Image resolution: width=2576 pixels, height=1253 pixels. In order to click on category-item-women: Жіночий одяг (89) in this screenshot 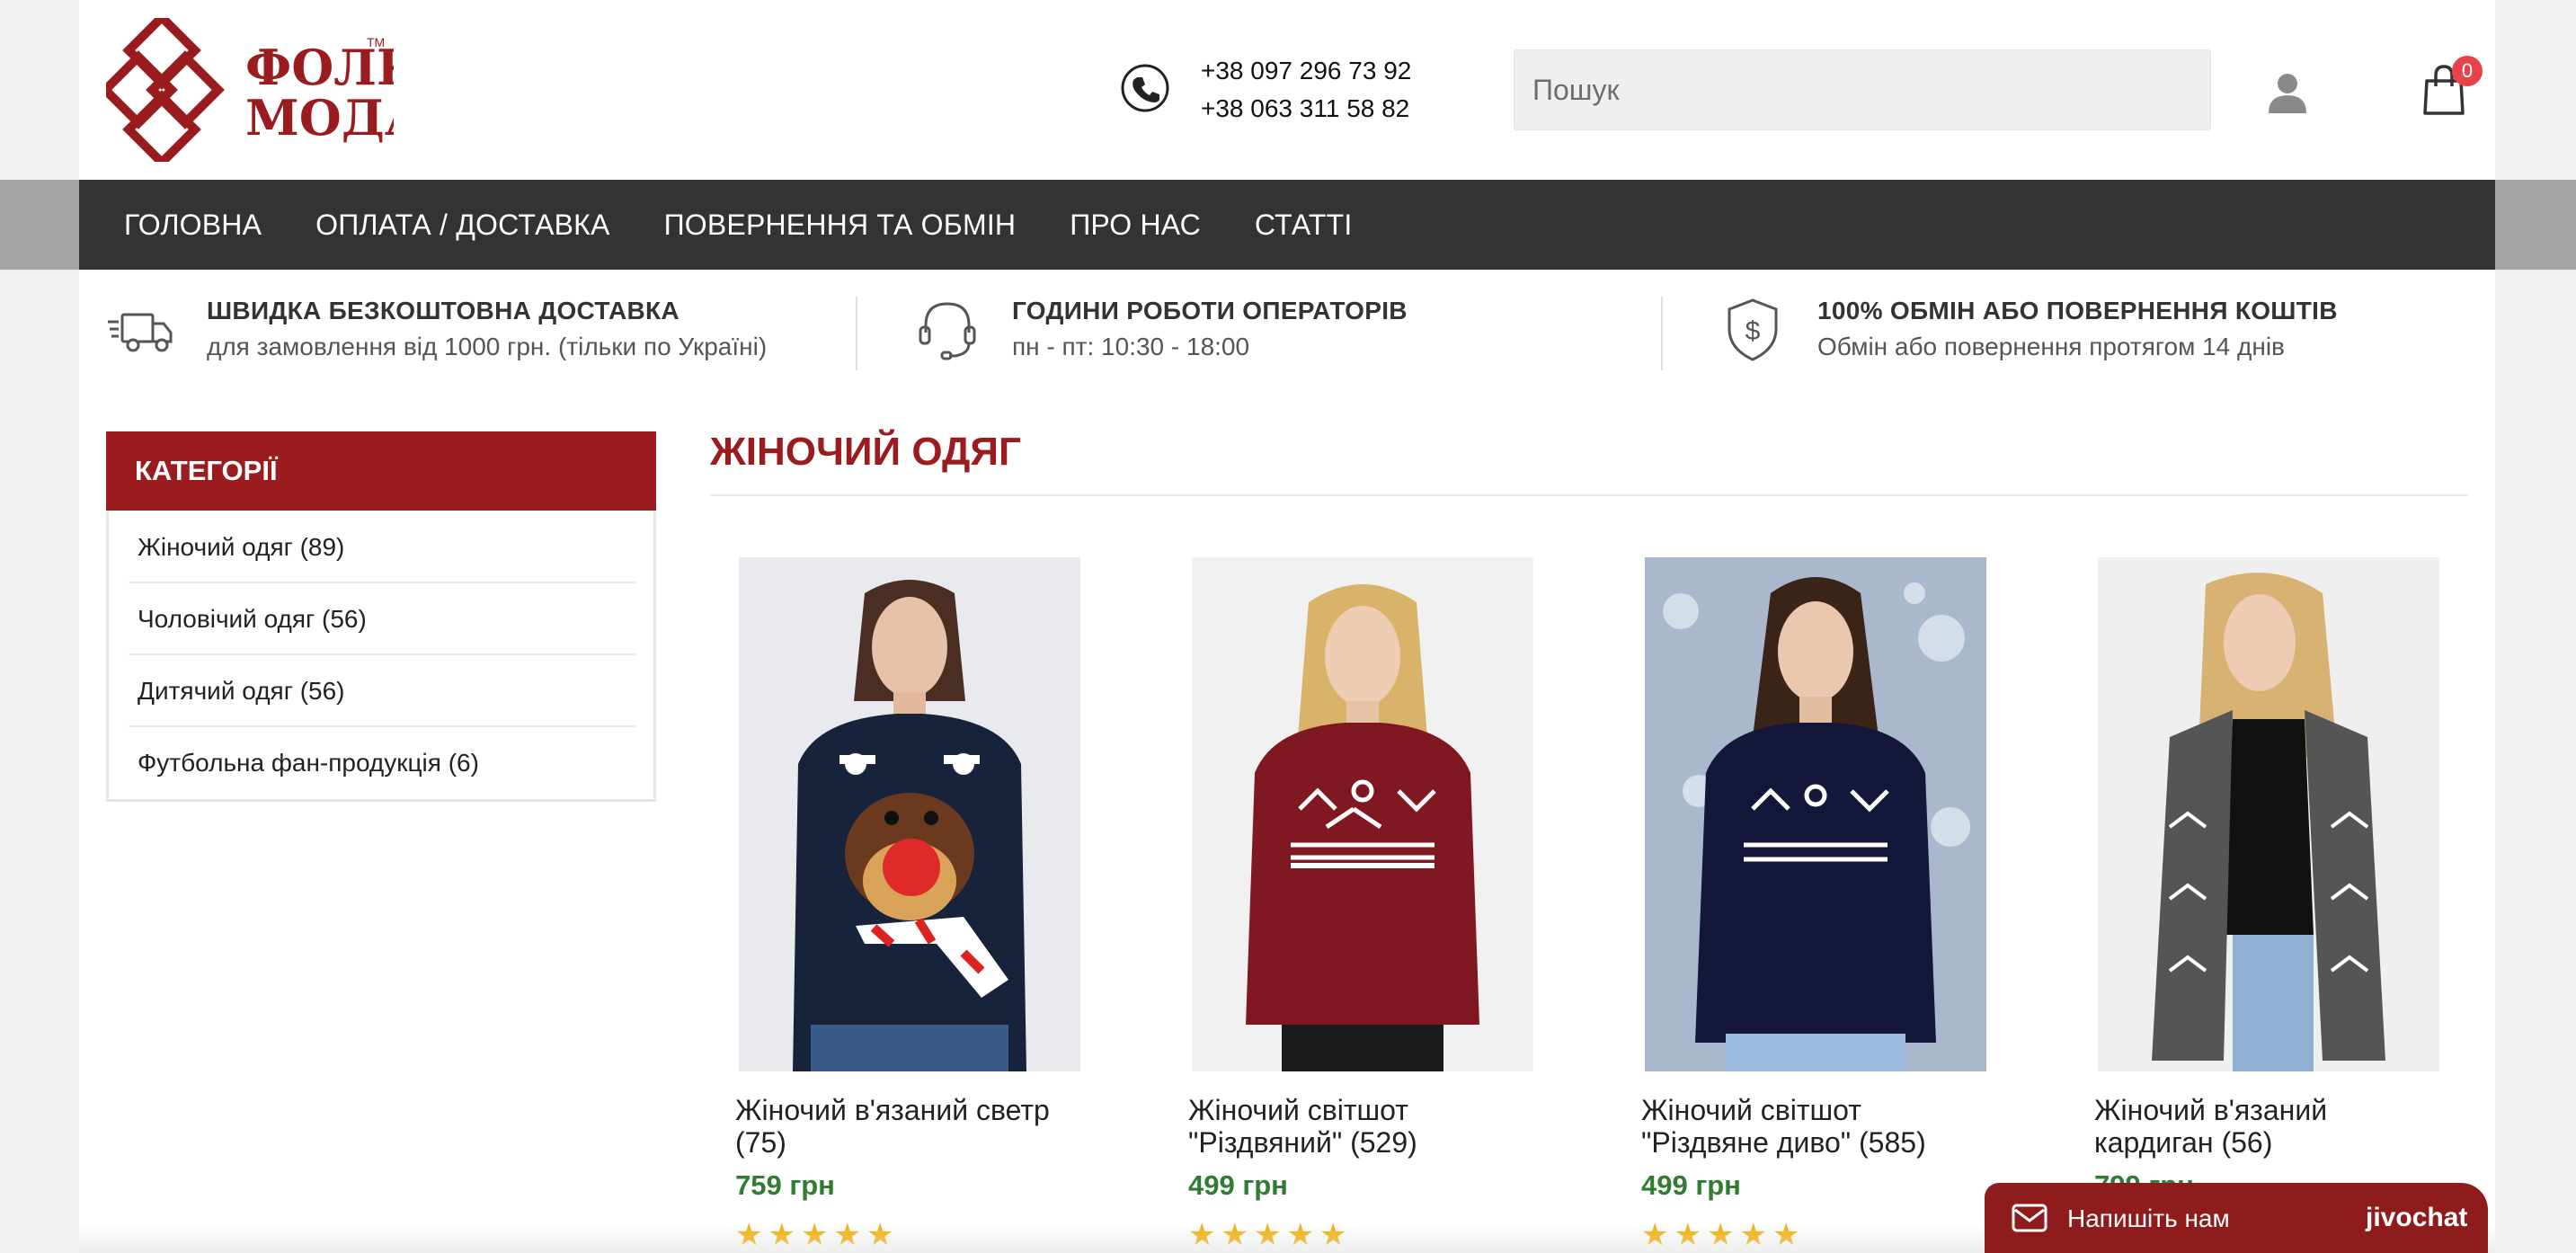, I will do `click(382, 547)`.